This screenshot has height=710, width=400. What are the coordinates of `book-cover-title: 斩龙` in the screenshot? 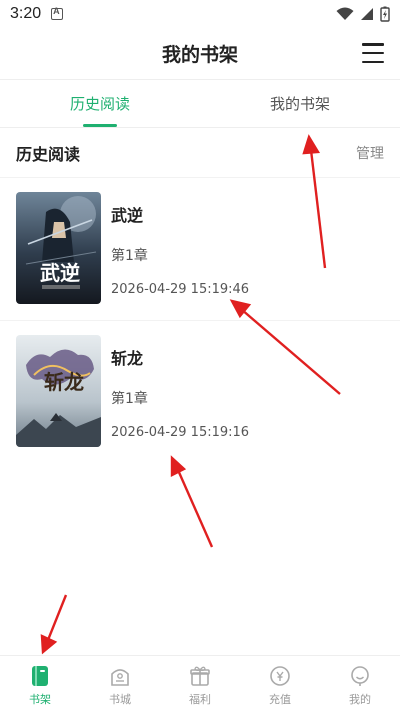 It's located at (64, 382).